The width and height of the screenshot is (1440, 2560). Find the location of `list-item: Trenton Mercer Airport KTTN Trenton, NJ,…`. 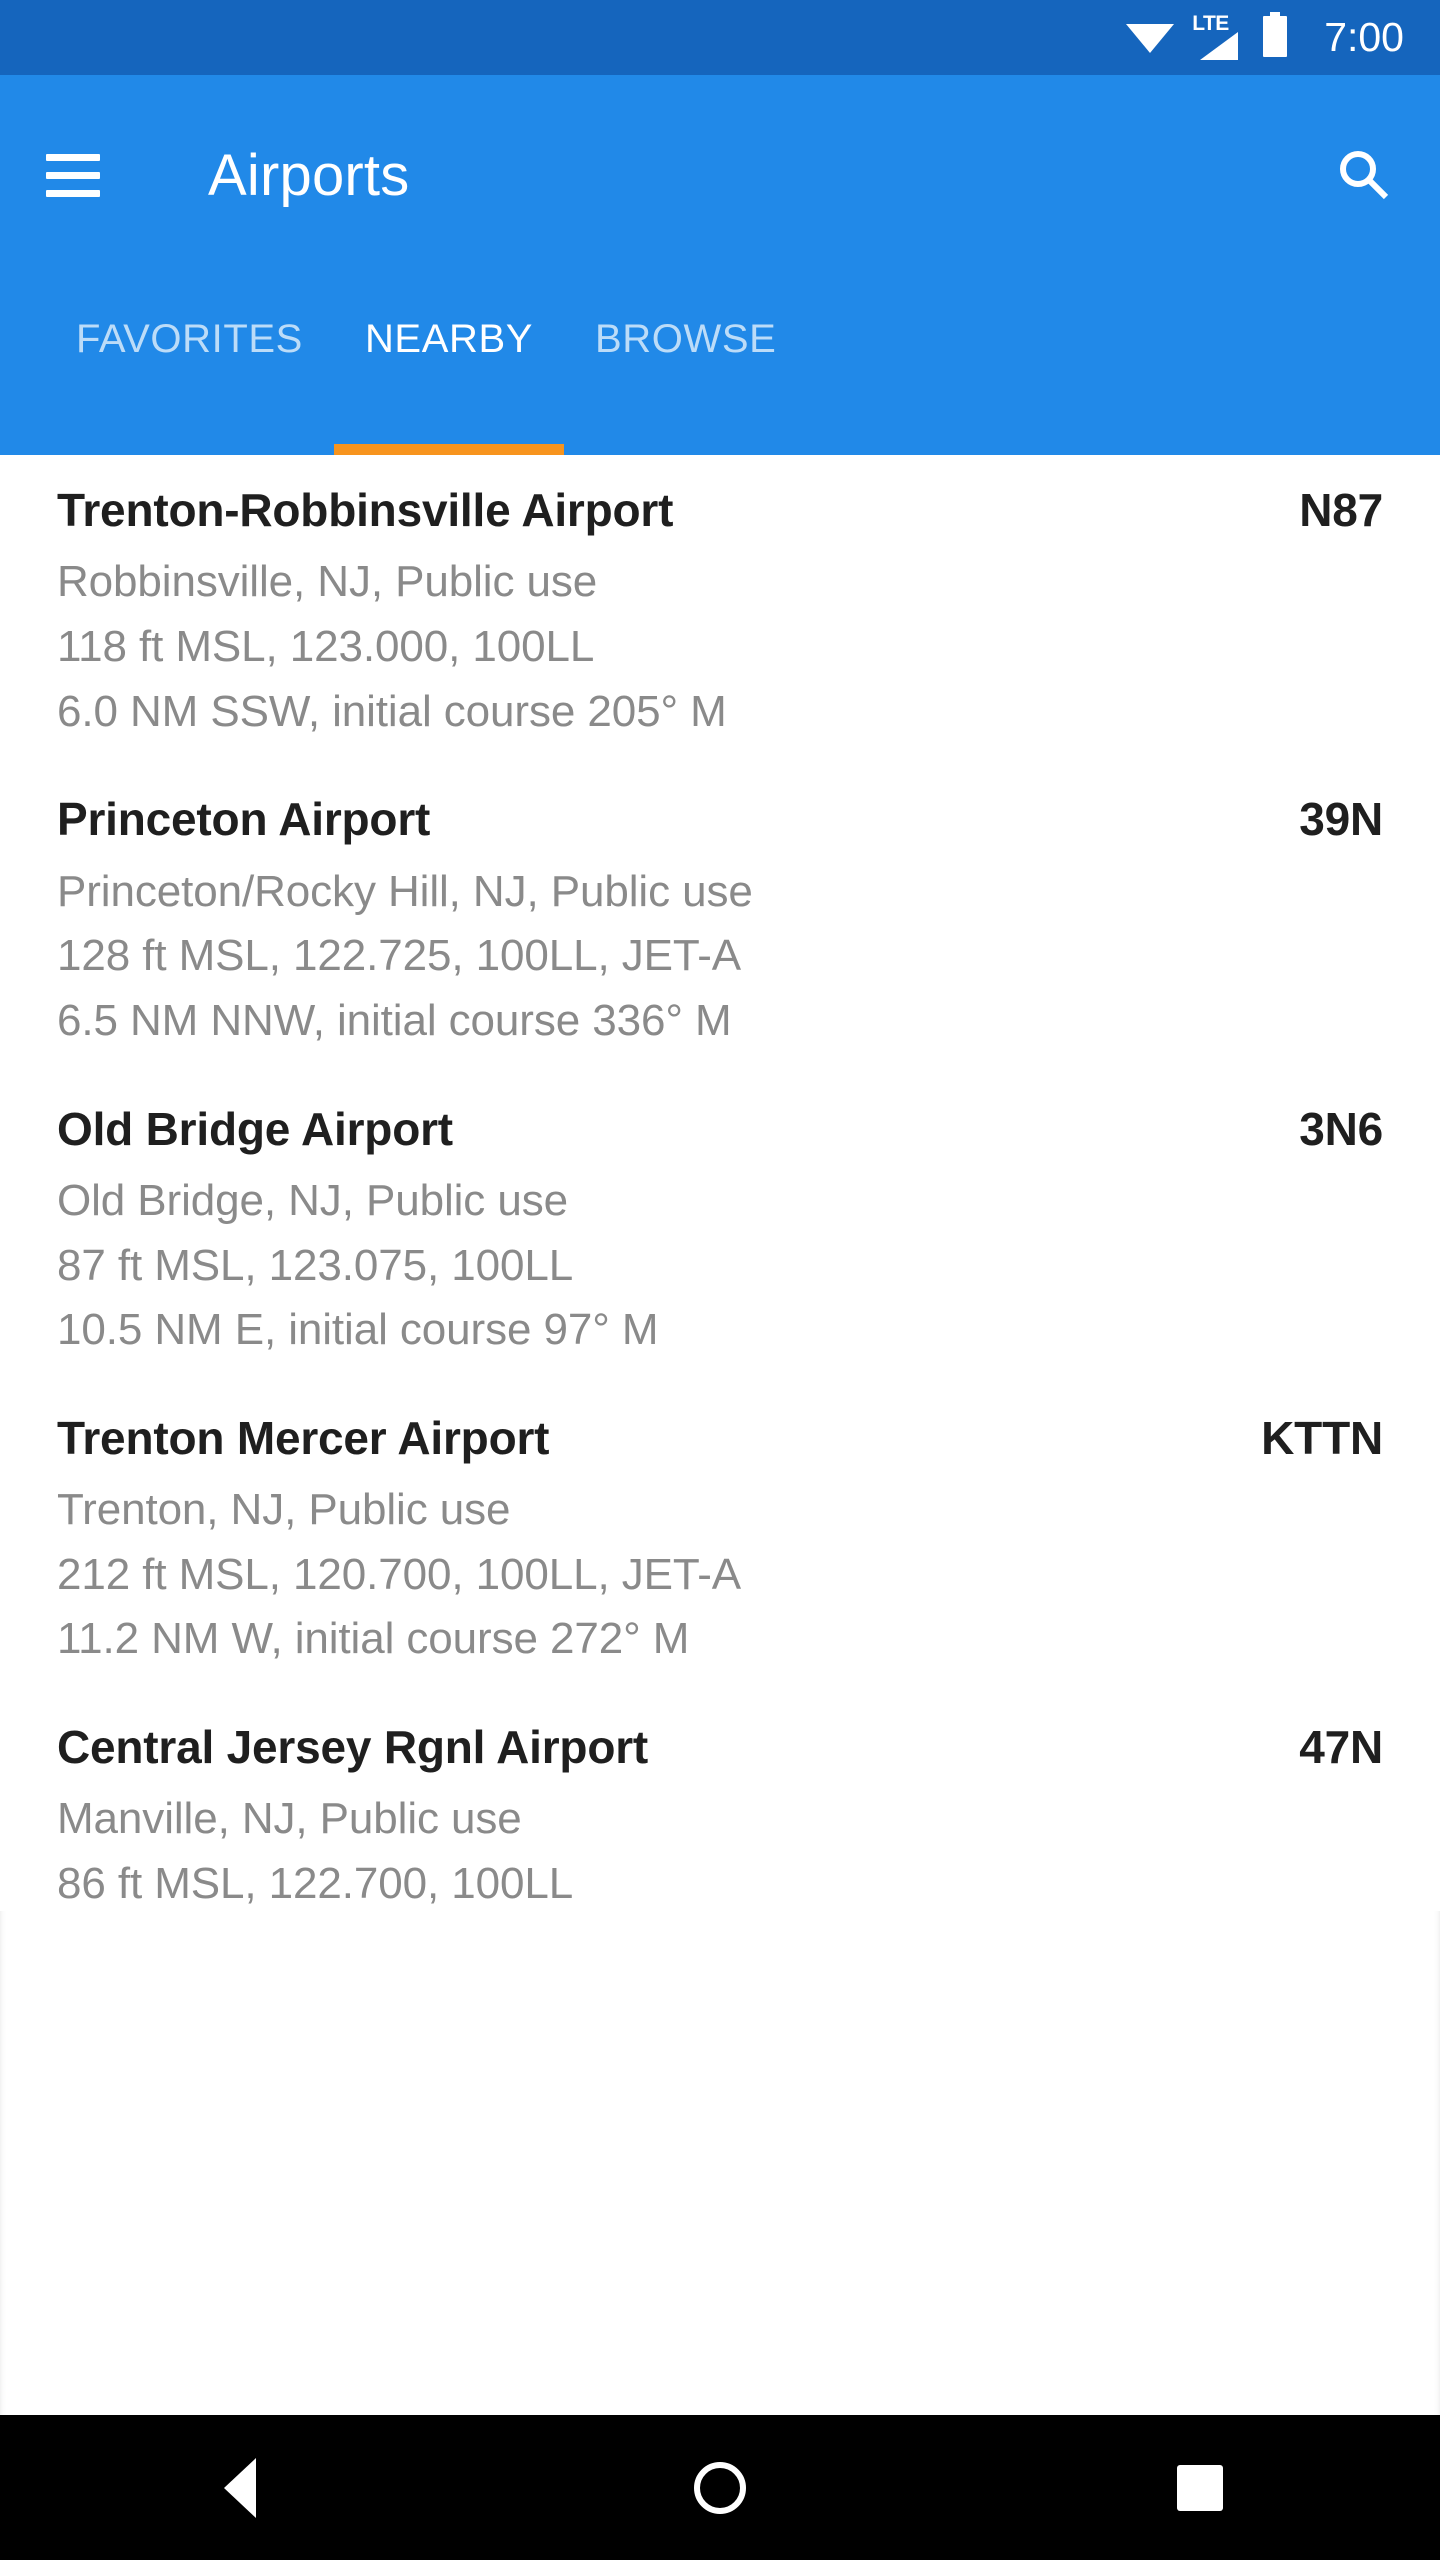

list-item: Trenton Mercer Airport KTTN Trenton, NJ,… is located at coordinates (720, 1511).